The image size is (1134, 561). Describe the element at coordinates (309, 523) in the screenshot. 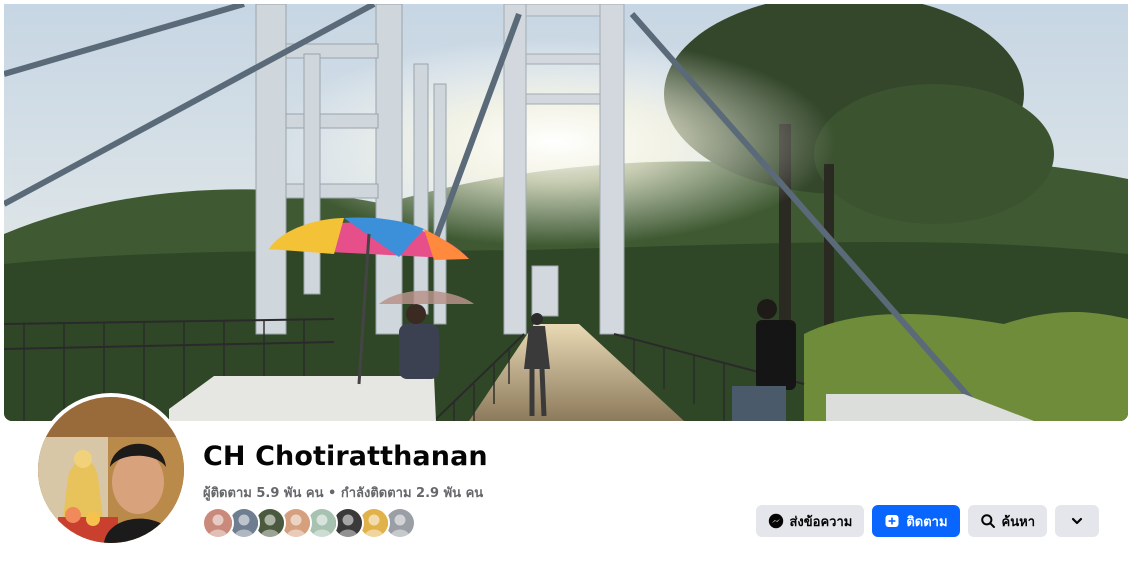

I see `friends-preview` at that location.